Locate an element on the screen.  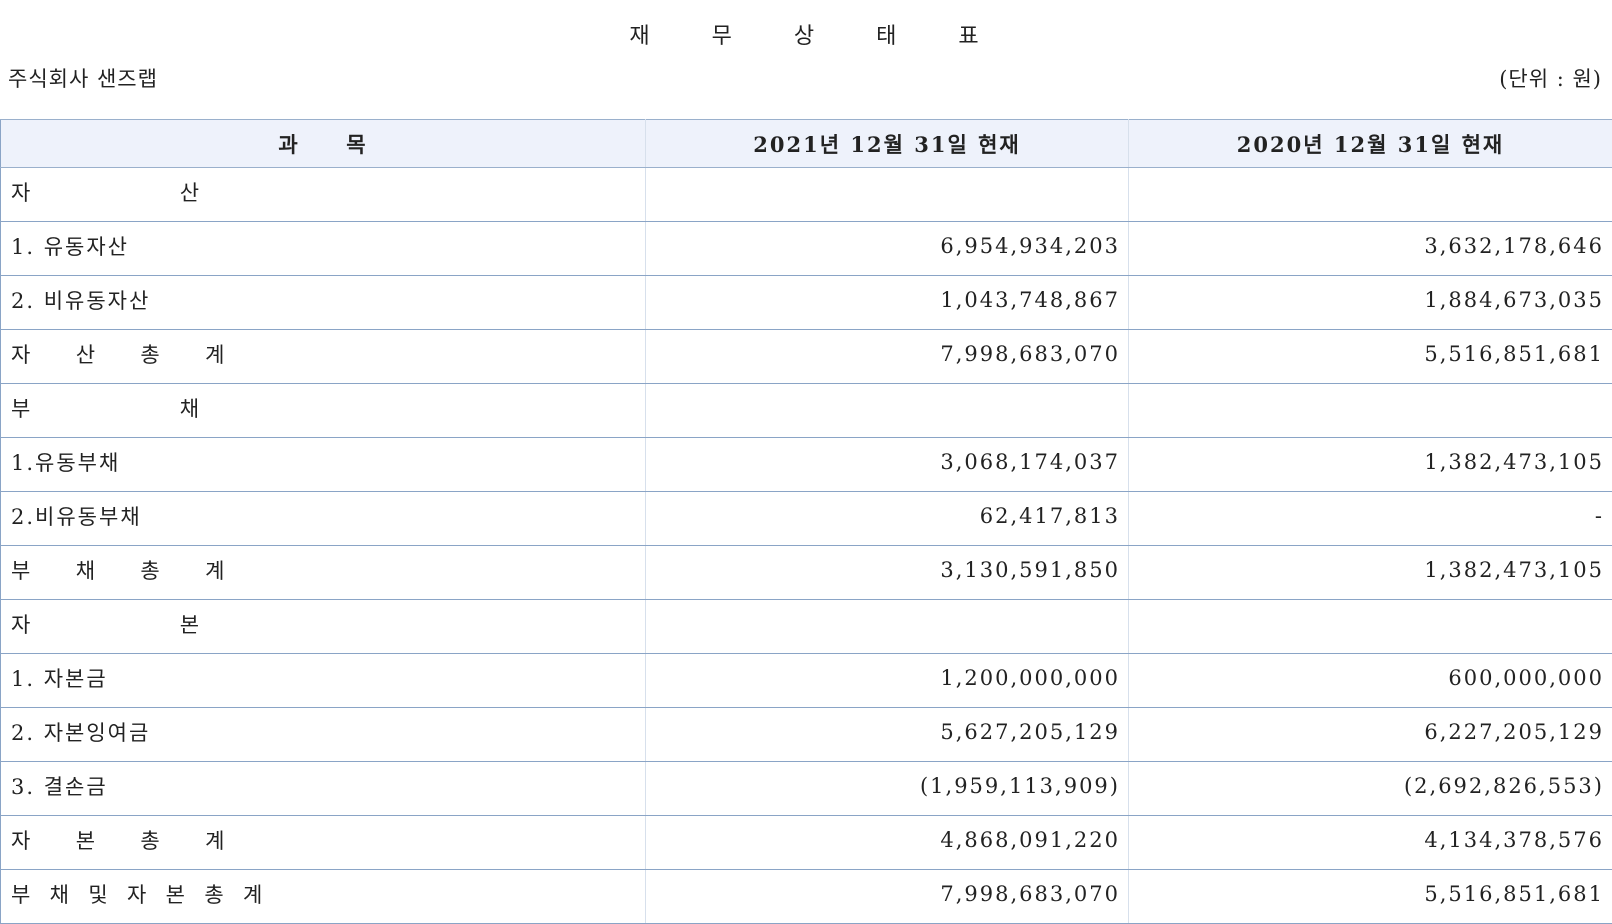
value-2021: (1,959,113,909) is located at coordinates (887, 789).